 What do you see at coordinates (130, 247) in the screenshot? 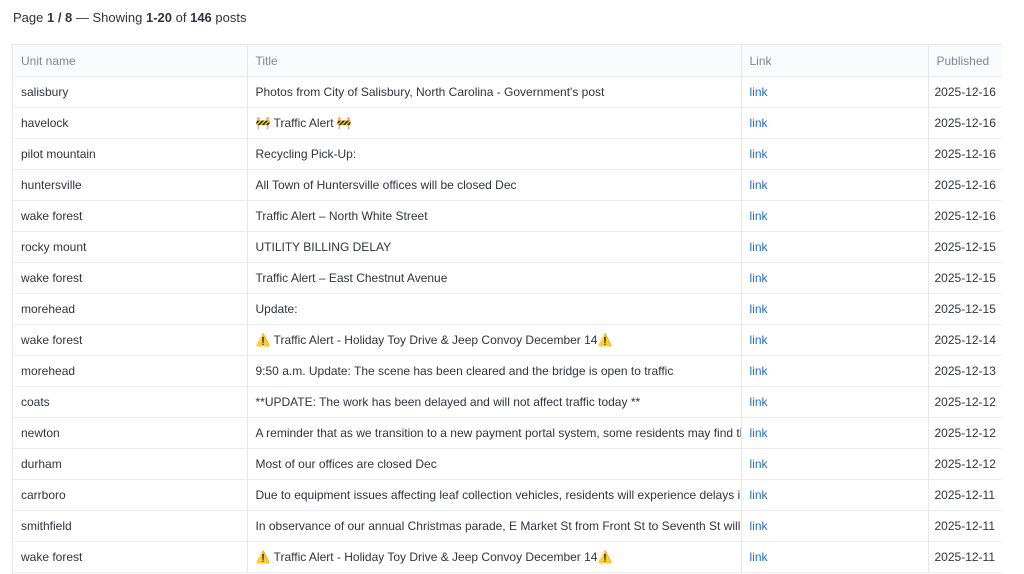
I see `unit-name-cell: rocky mount` at bounding box center [130, 247].